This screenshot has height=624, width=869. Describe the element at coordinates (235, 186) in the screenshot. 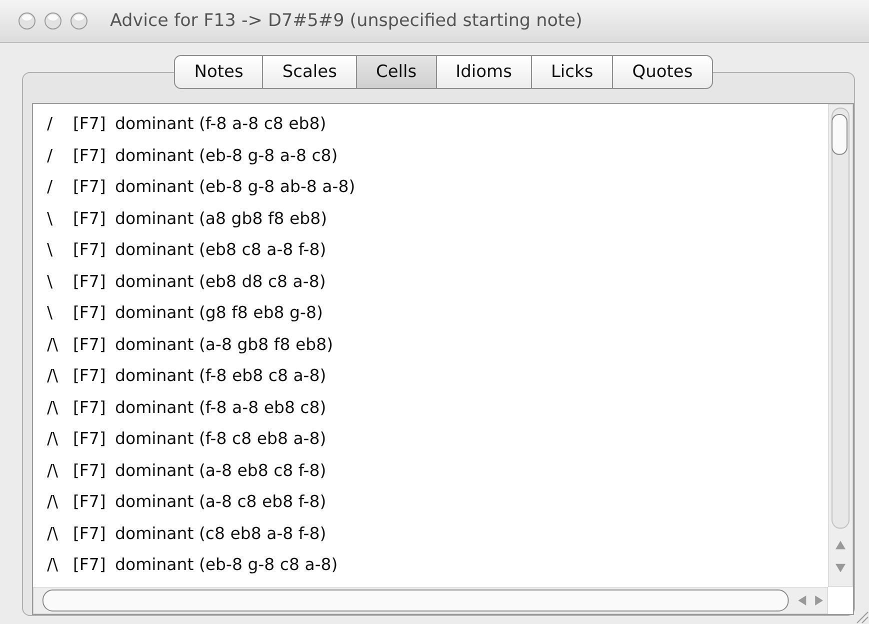

I see `cell-description: dominant (eb-8 g-8 ab-8 a-8)` at that location.